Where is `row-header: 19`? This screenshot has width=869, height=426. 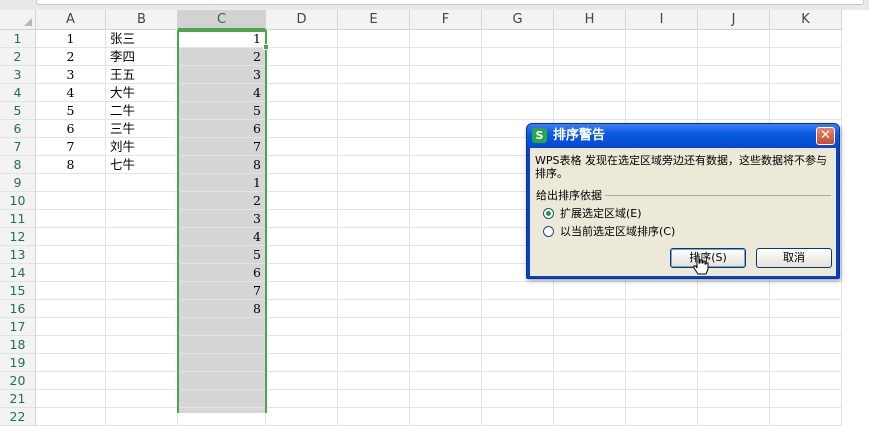 row-header: 19 is located at coordinates (18, 363).